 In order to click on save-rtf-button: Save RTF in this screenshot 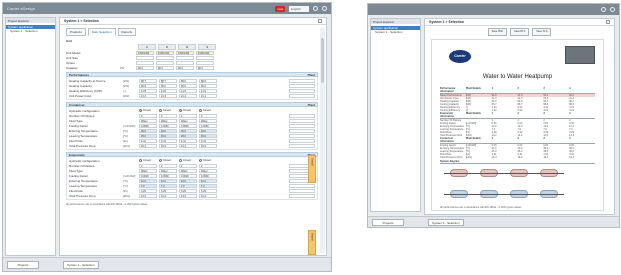, I will do `click(520, 32)`.